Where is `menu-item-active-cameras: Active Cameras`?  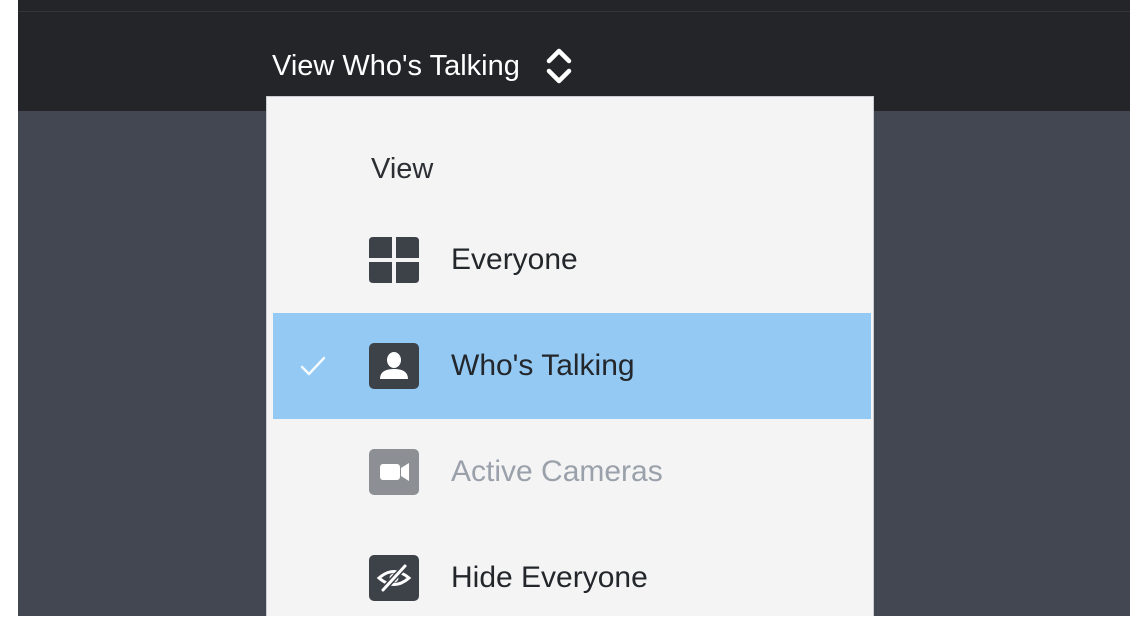 menu-item-active-cameras: Active Cameras is located at coordinates (572, 472).